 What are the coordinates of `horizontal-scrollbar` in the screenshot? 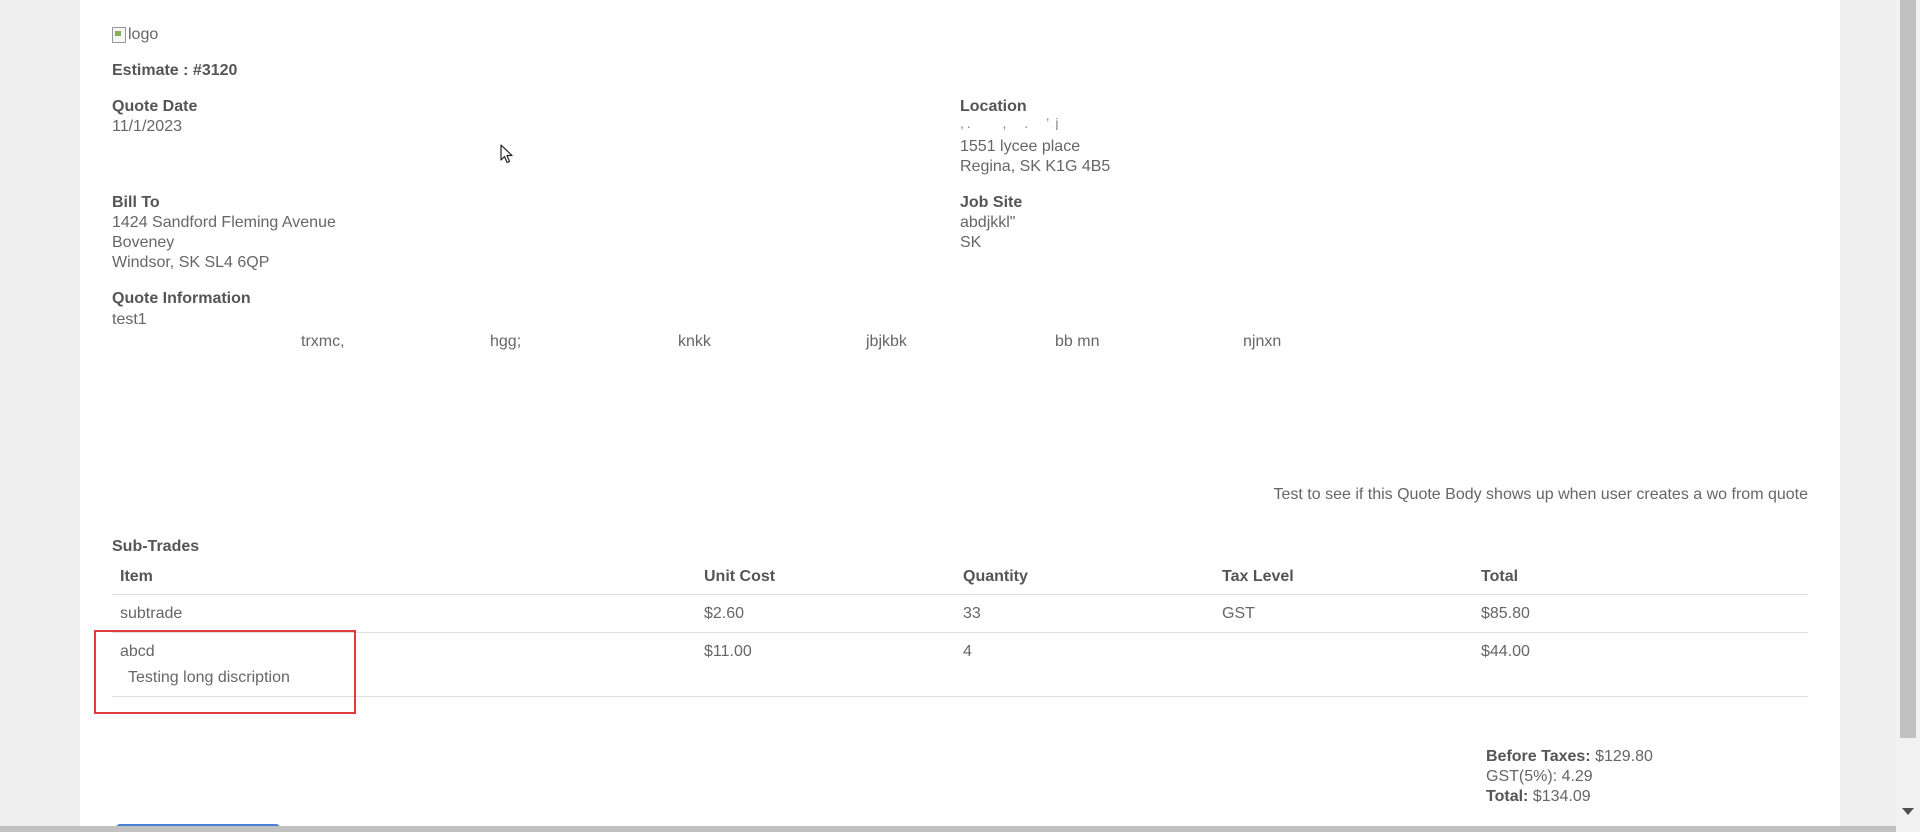 It's located at (948, 829).